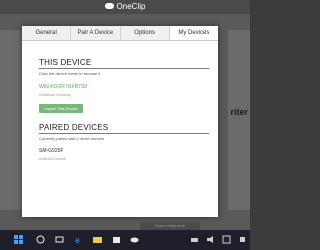 This screenshot has height=250, width=320. I want to click on tray-volume-icon, so click(210, 239).